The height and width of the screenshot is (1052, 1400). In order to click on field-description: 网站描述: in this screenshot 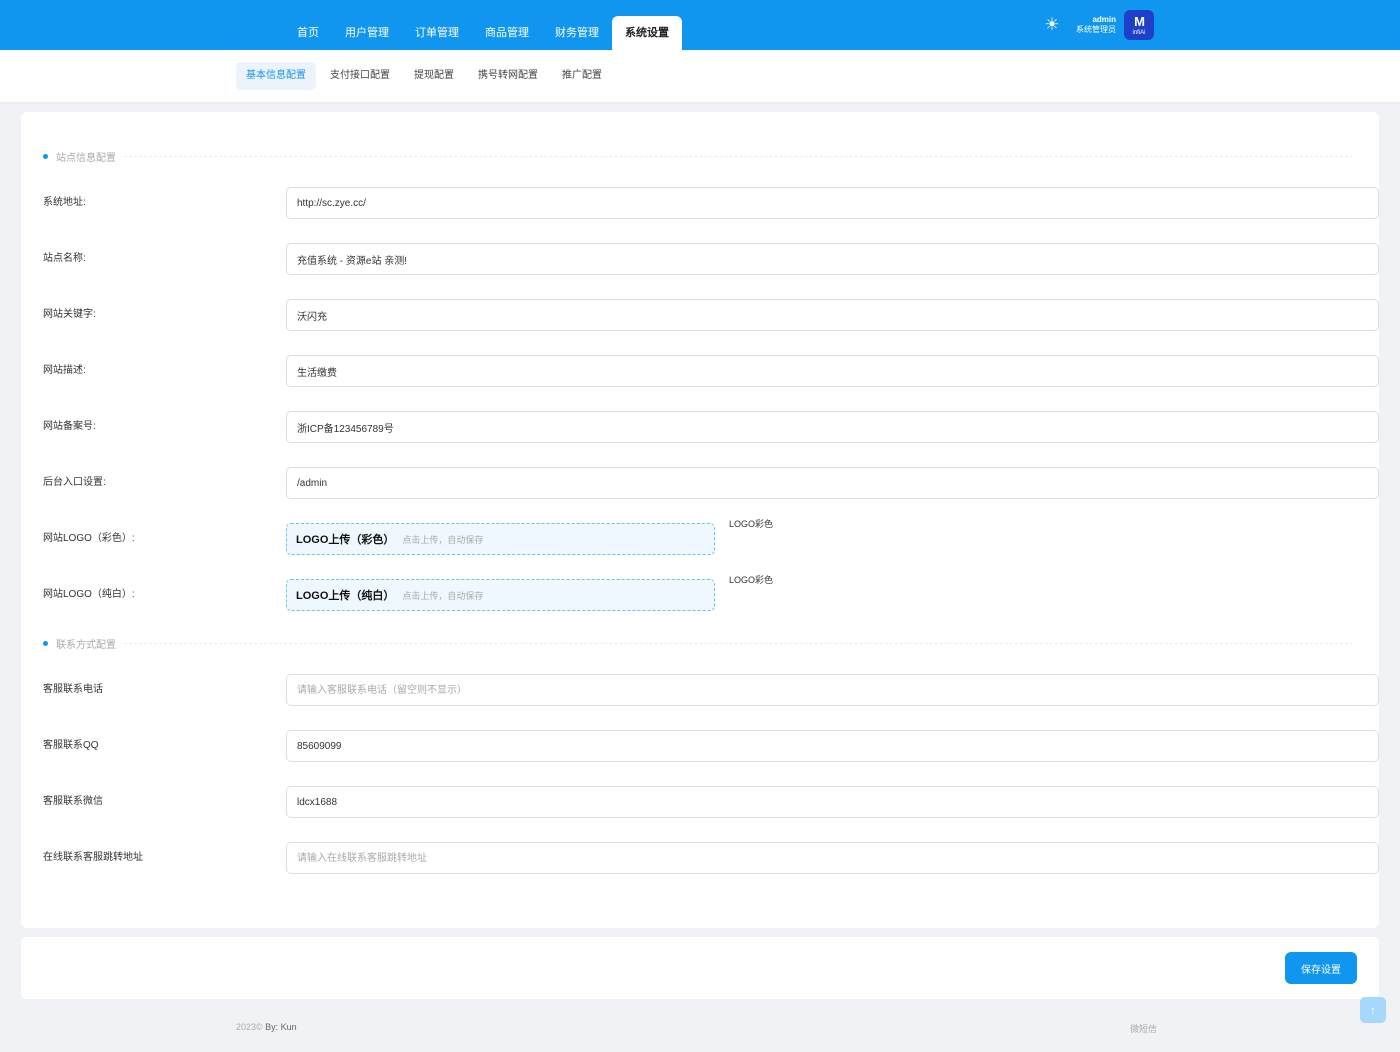, I will do `click(711, 371)`.